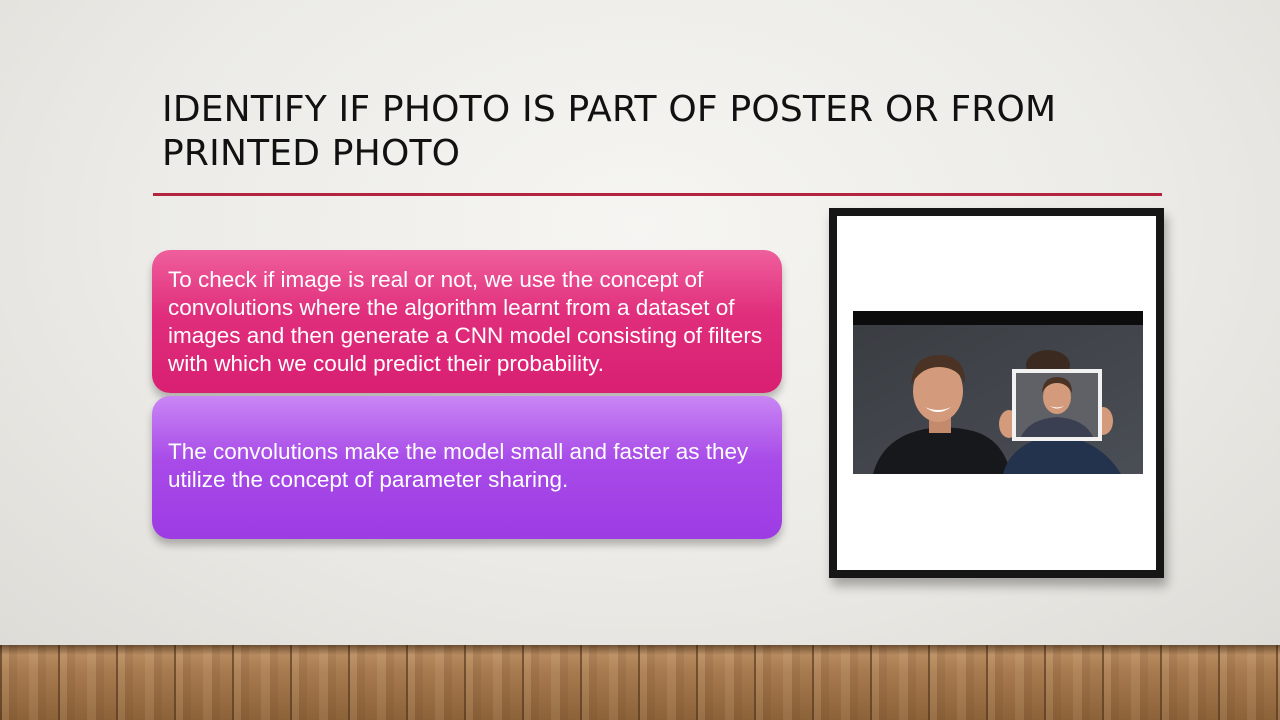  I want to click on photo-black-bar, so click(998, 318).